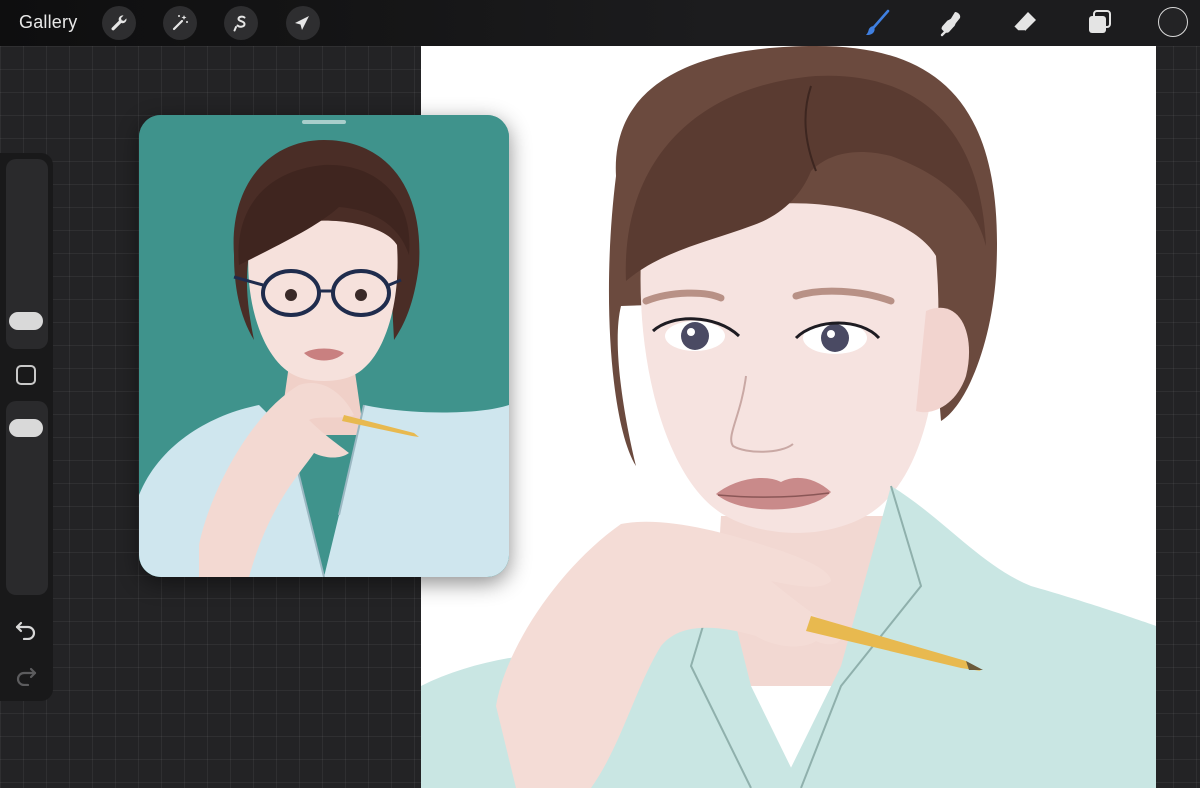 Image resolution: width=1200 pixels, height=788 pixels. I want to click on modify-button, so click(26, 375).